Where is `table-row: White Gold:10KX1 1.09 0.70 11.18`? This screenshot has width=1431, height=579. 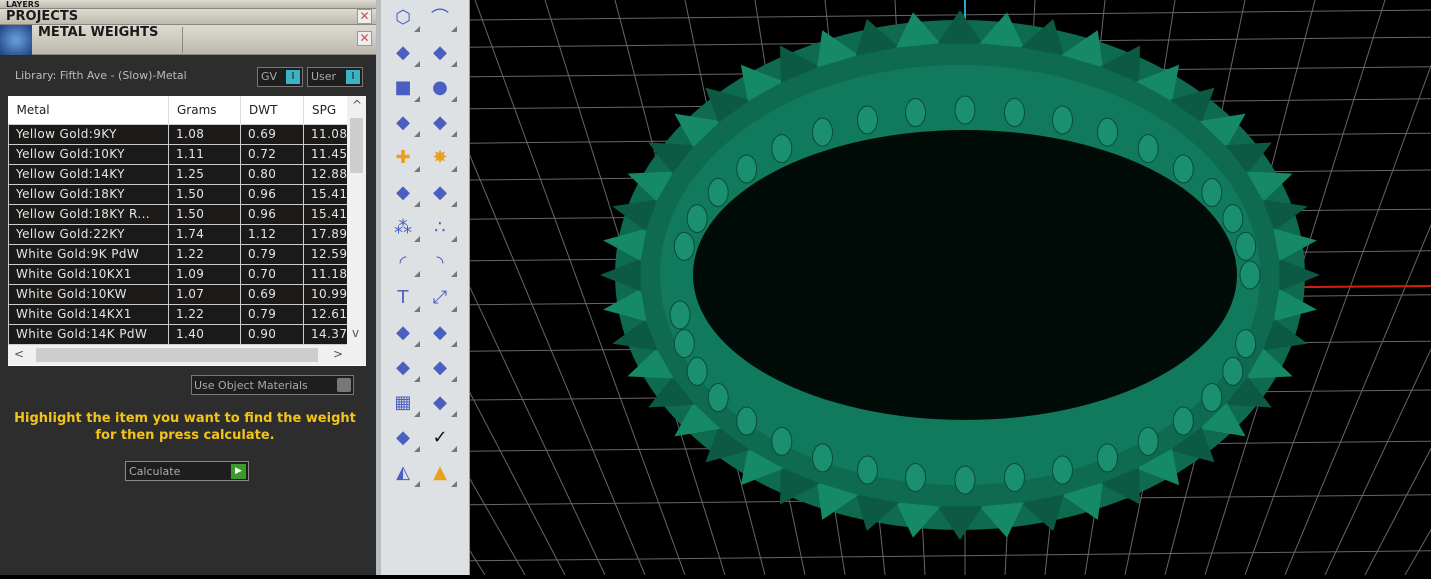
table-row: White Gold:10KX1 1.09 0.70 11.18 is located at coordinates (178, 274).